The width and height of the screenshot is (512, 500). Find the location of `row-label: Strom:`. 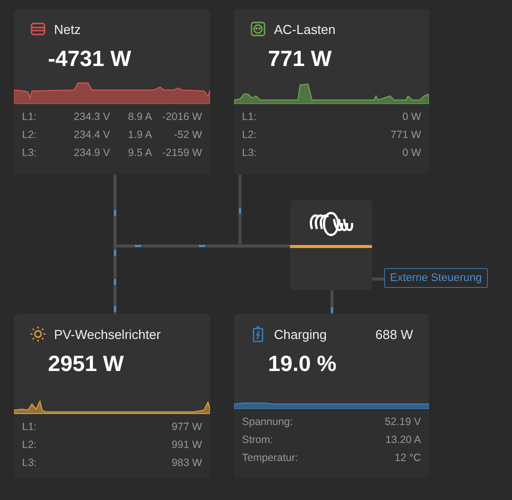

row-label: Strom: is located at coordinates (257, 440).